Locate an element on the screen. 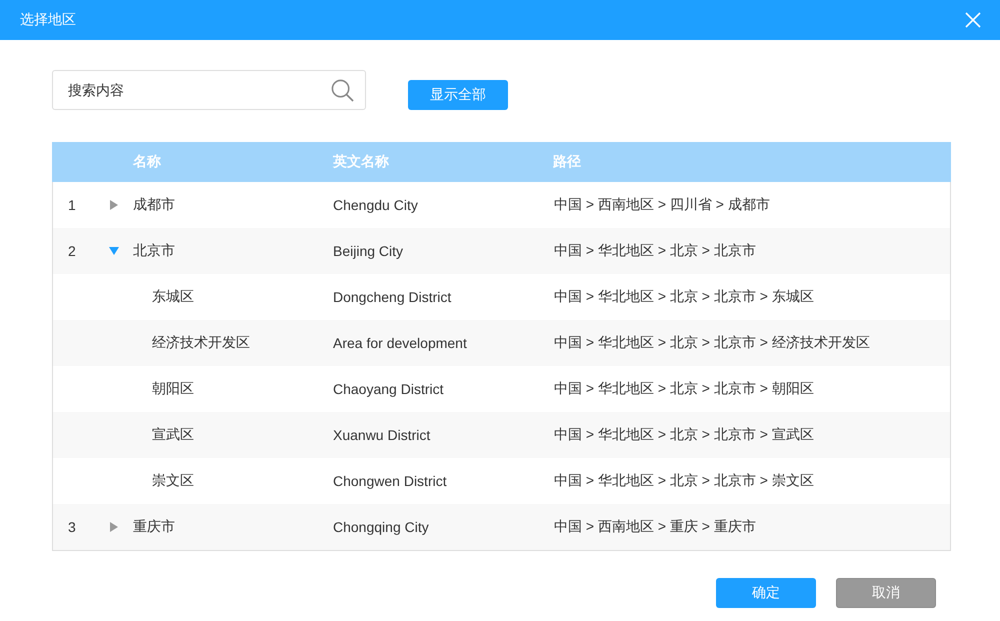 This screenshot has width=1000, height=621. region-path: 中国 > 华北地区 > 北京 > 北京市 > 经济技术开发区 is located at coordinates (712, 343).